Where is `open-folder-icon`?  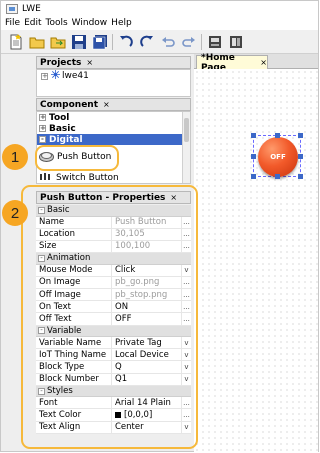
open-folder-icon is located at coordinates (36, 41).